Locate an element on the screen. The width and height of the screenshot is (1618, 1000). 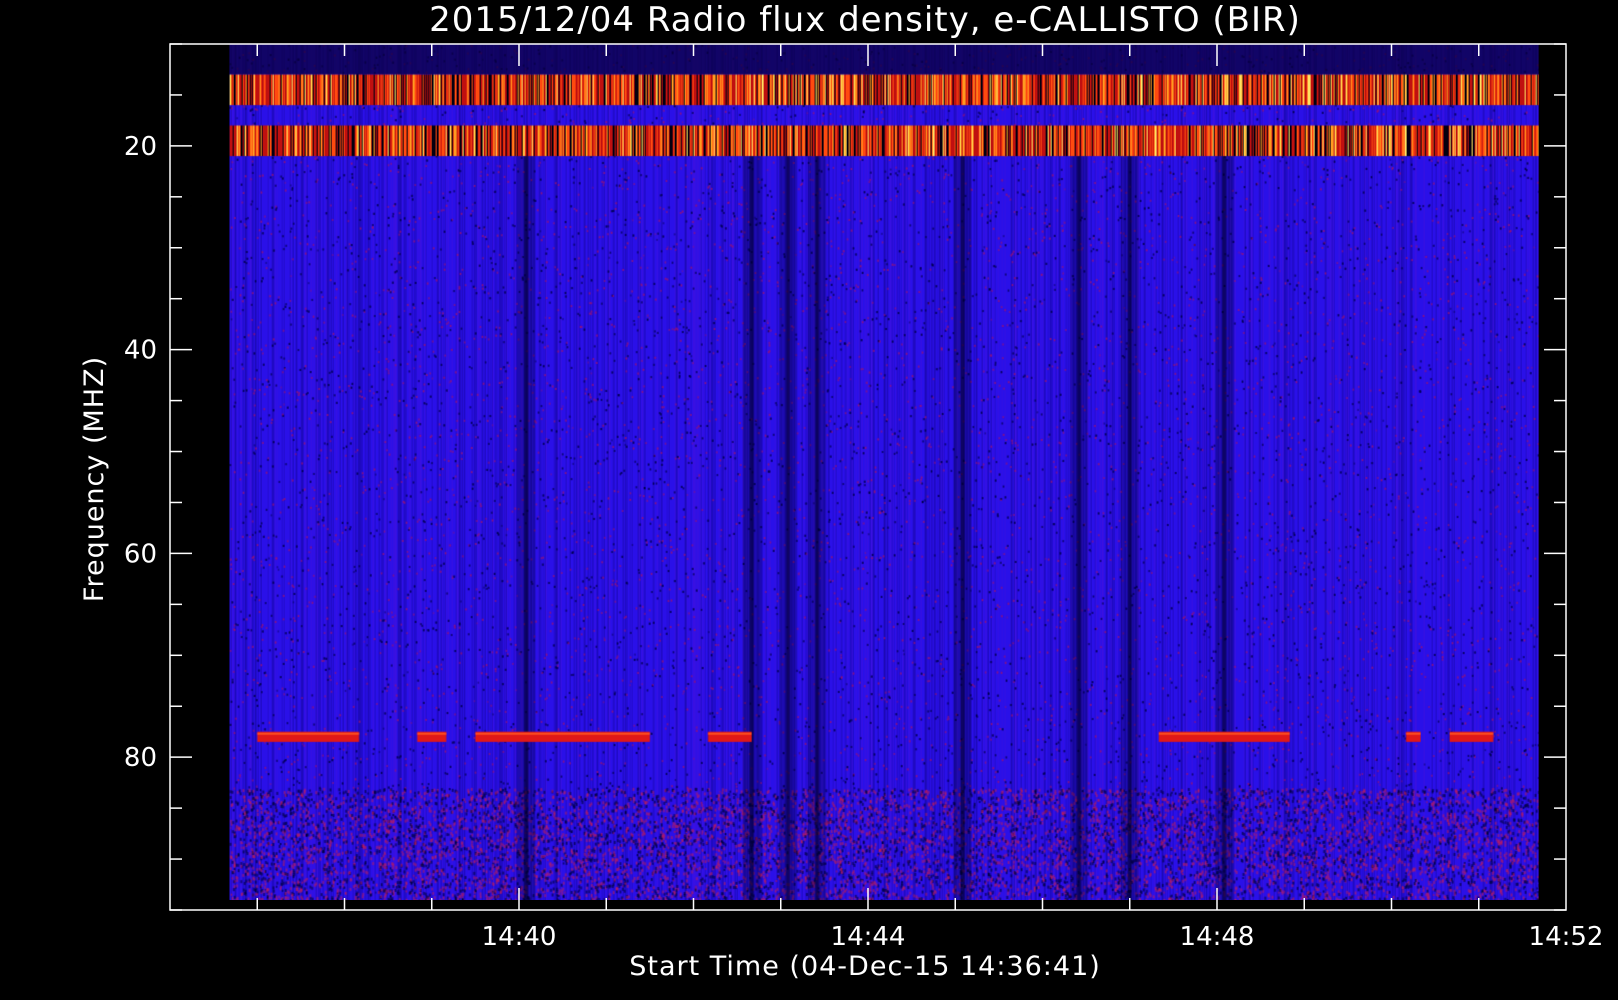
y-axis-label: Frequency (MHZ) is located at coordinates (94, 479).